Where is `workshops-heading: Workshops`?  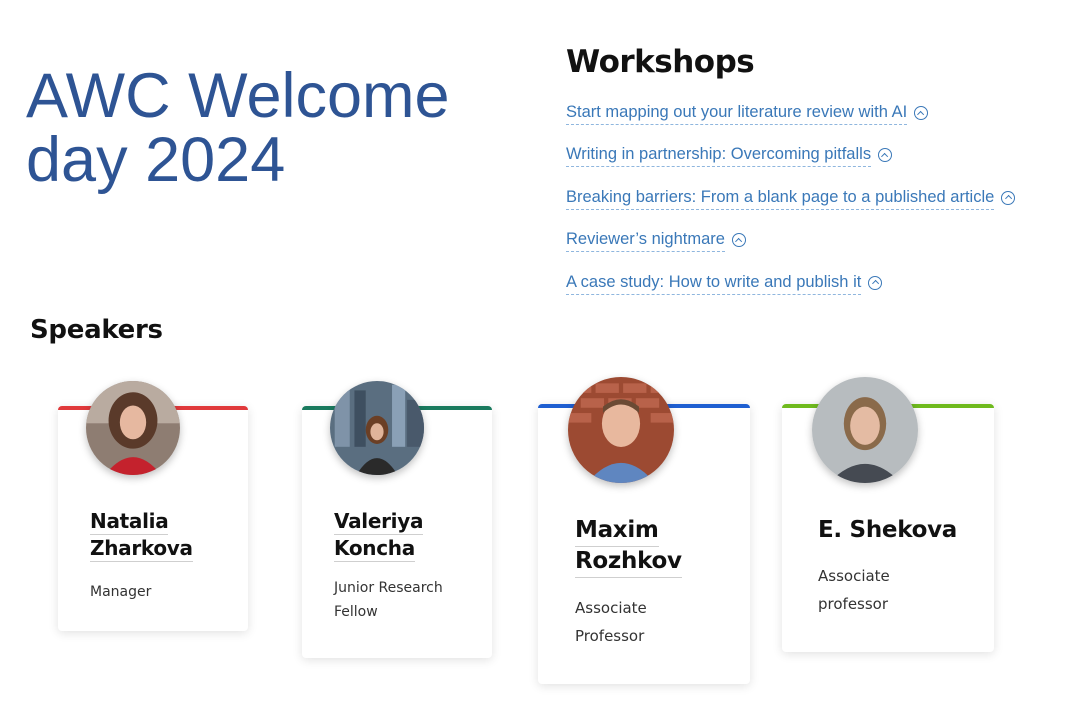
workshops-heading: Workshops is located at coordinates (660, 62).